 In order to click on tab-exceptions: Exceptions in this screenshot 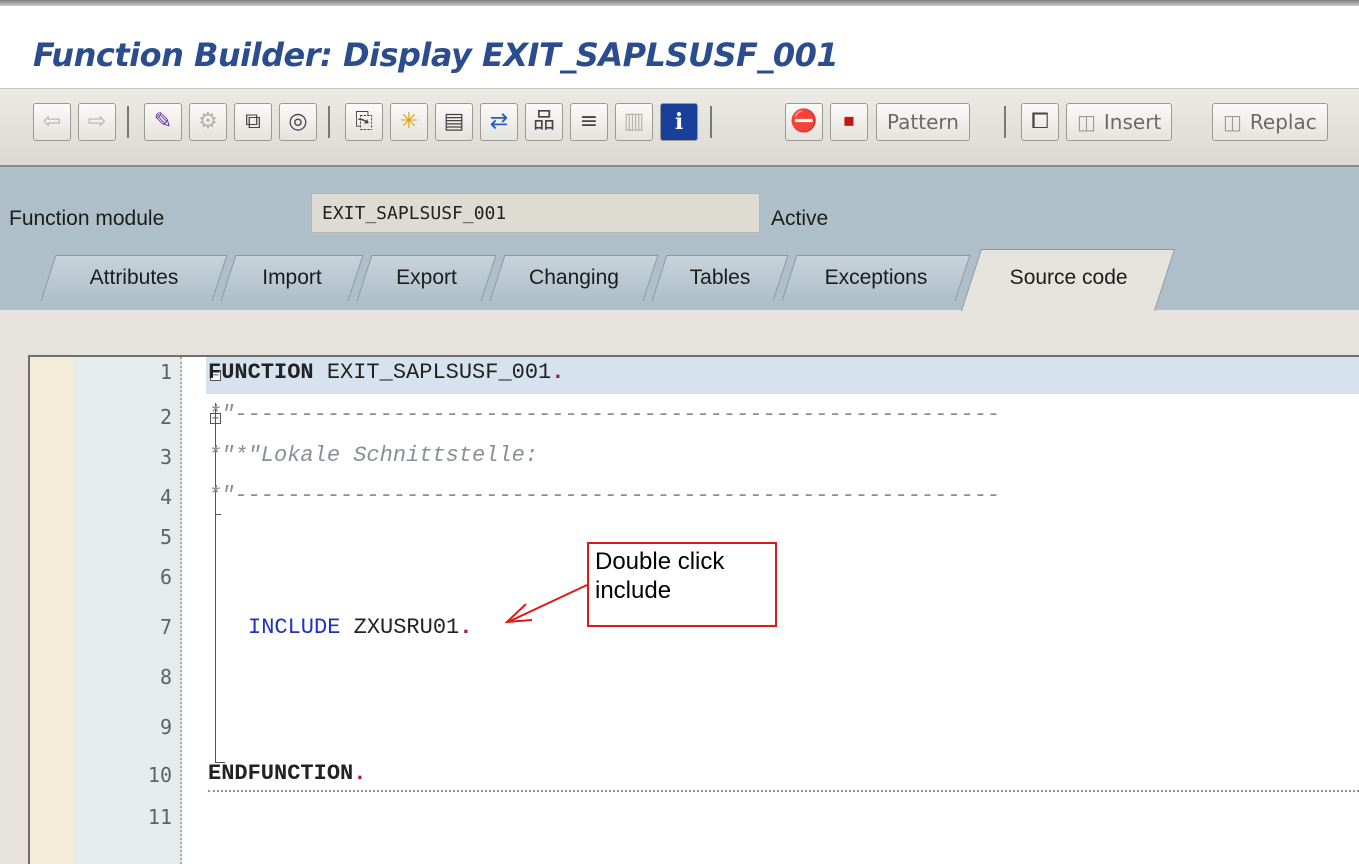, I will do `click(876, 278)`.